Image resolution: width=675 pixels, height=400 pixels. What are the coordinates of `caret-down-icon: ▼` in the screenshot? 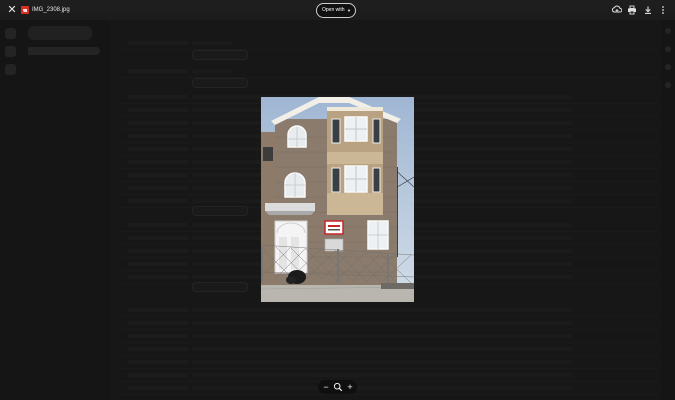 It's located at (349, 10).